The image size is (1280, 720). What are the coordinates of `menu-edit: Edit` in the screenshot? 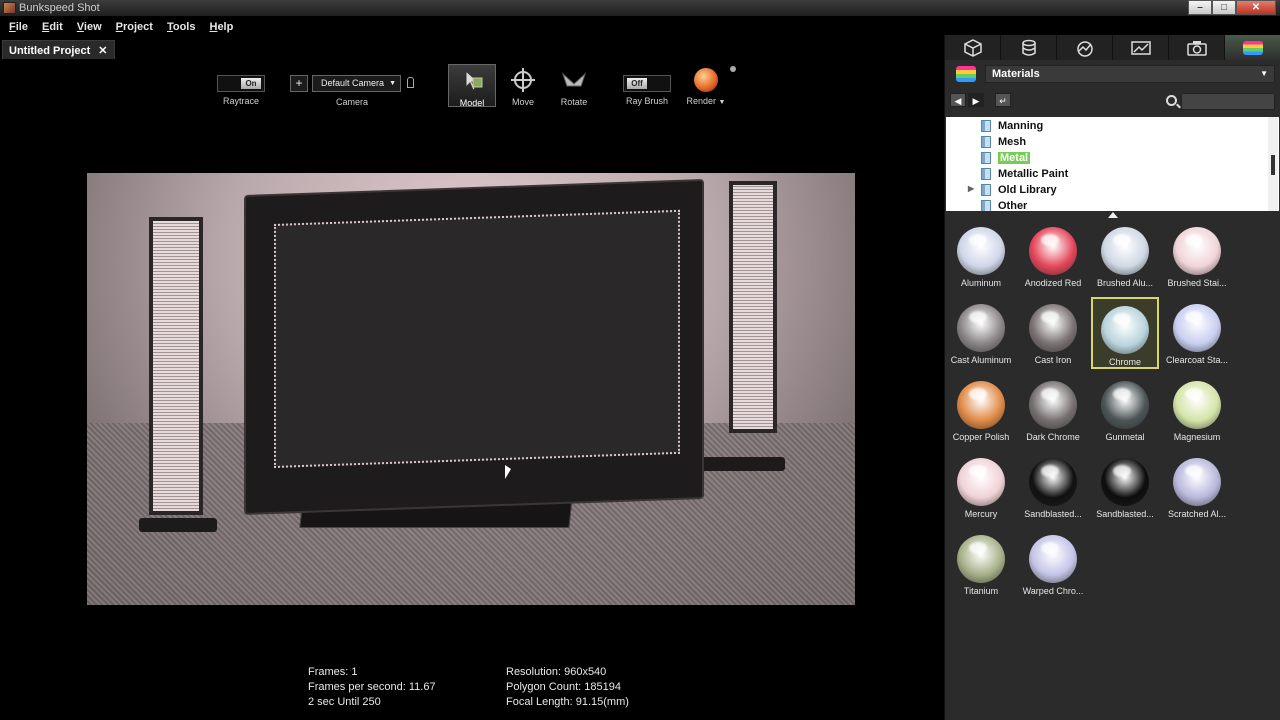 It's located at (52, 28).